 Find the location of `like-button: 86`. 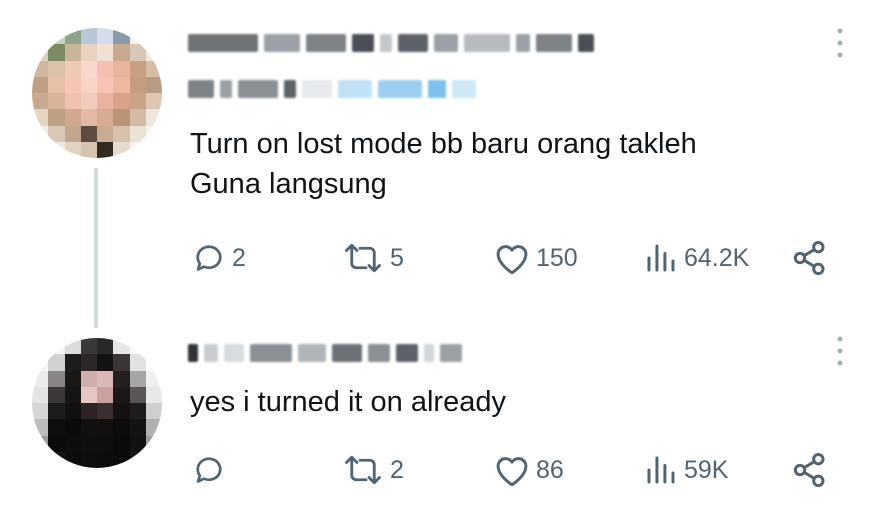

like-button: 86 is located at coordinates (528, 470).